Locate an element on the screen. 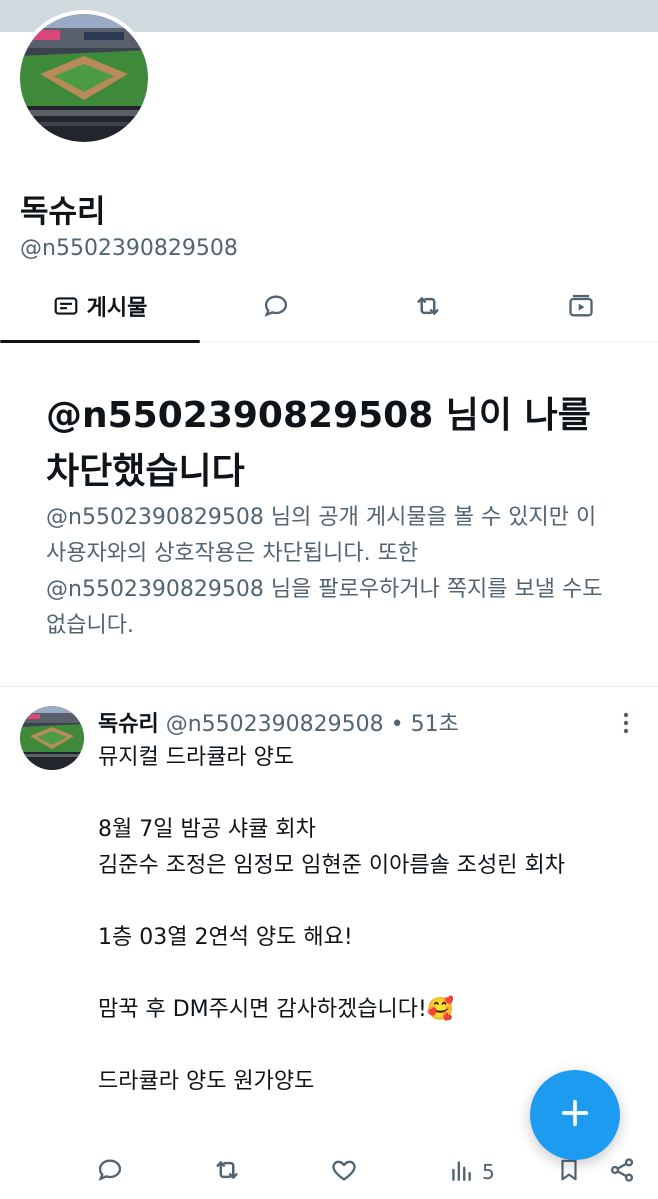 The height and width of the screenshot is (1199, 658). plus-icon is located at coordinates (575, 1115).